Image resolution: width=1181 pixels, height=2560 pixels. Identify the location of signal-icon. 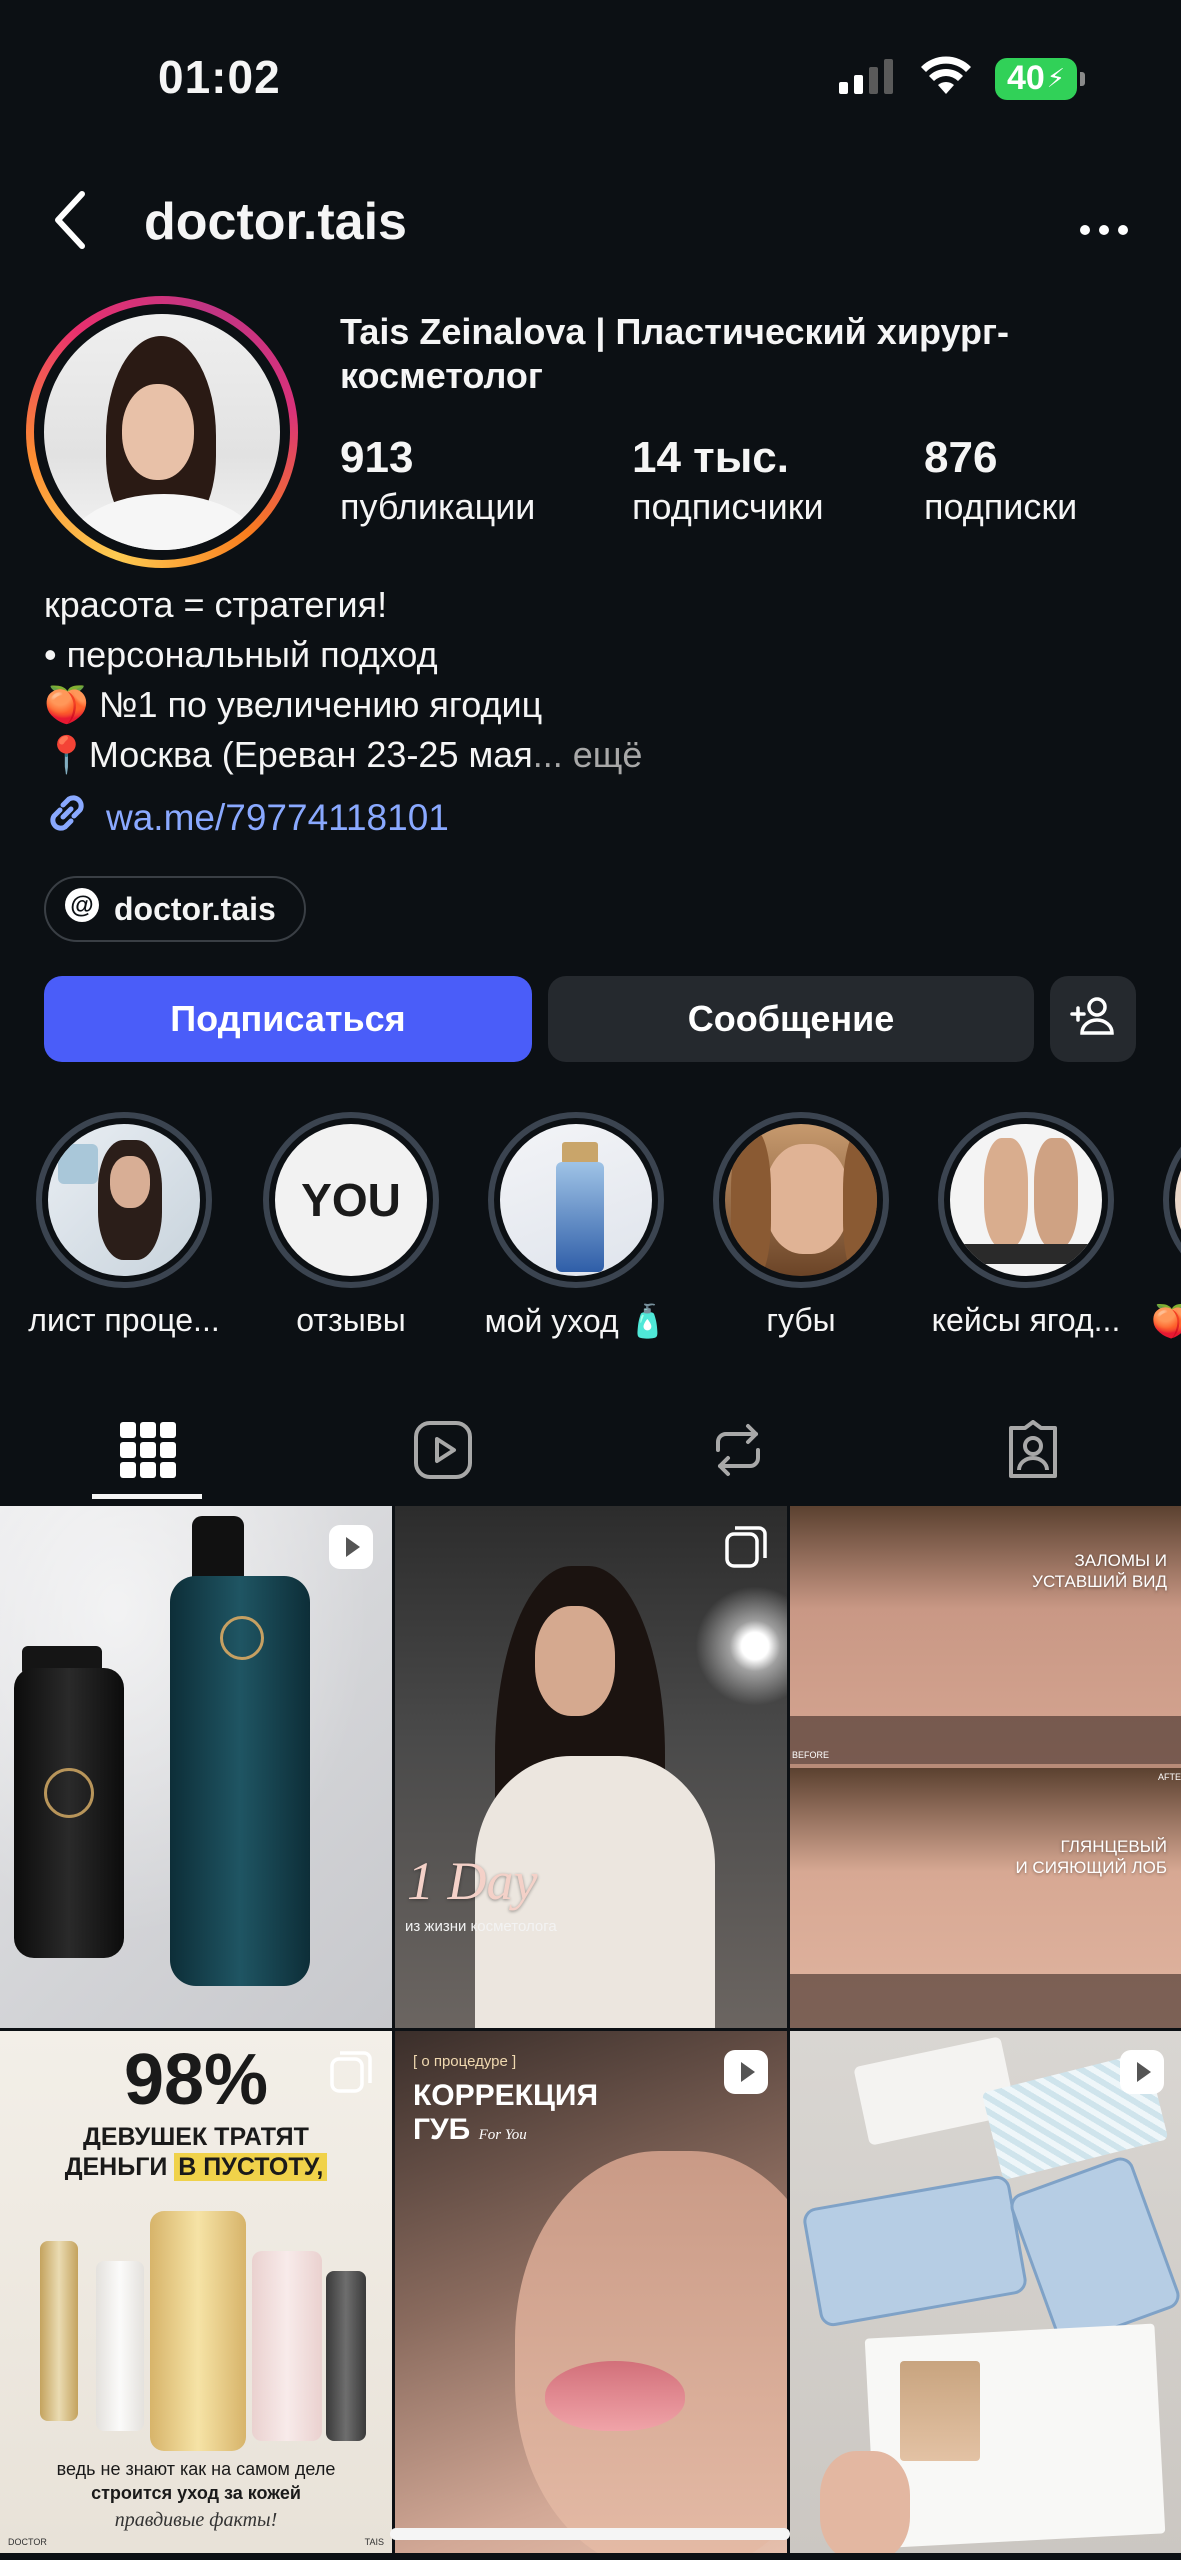
(867, 78).